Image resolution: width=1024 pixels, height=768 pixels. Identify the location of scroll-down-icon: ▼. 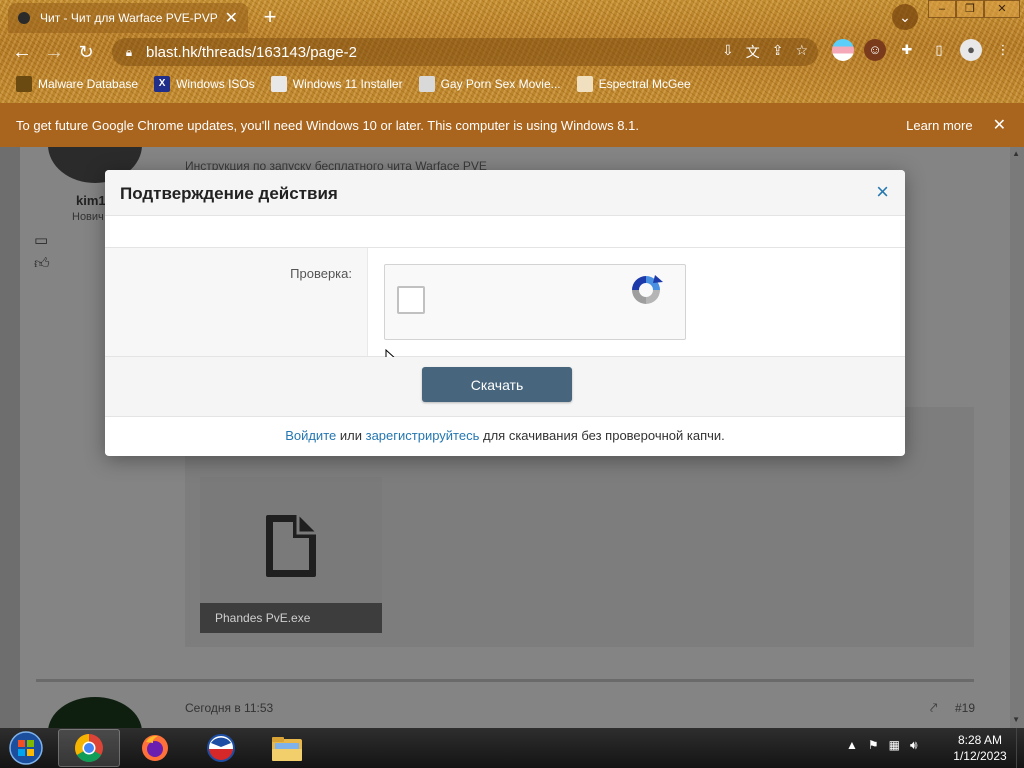
(1016, 719).